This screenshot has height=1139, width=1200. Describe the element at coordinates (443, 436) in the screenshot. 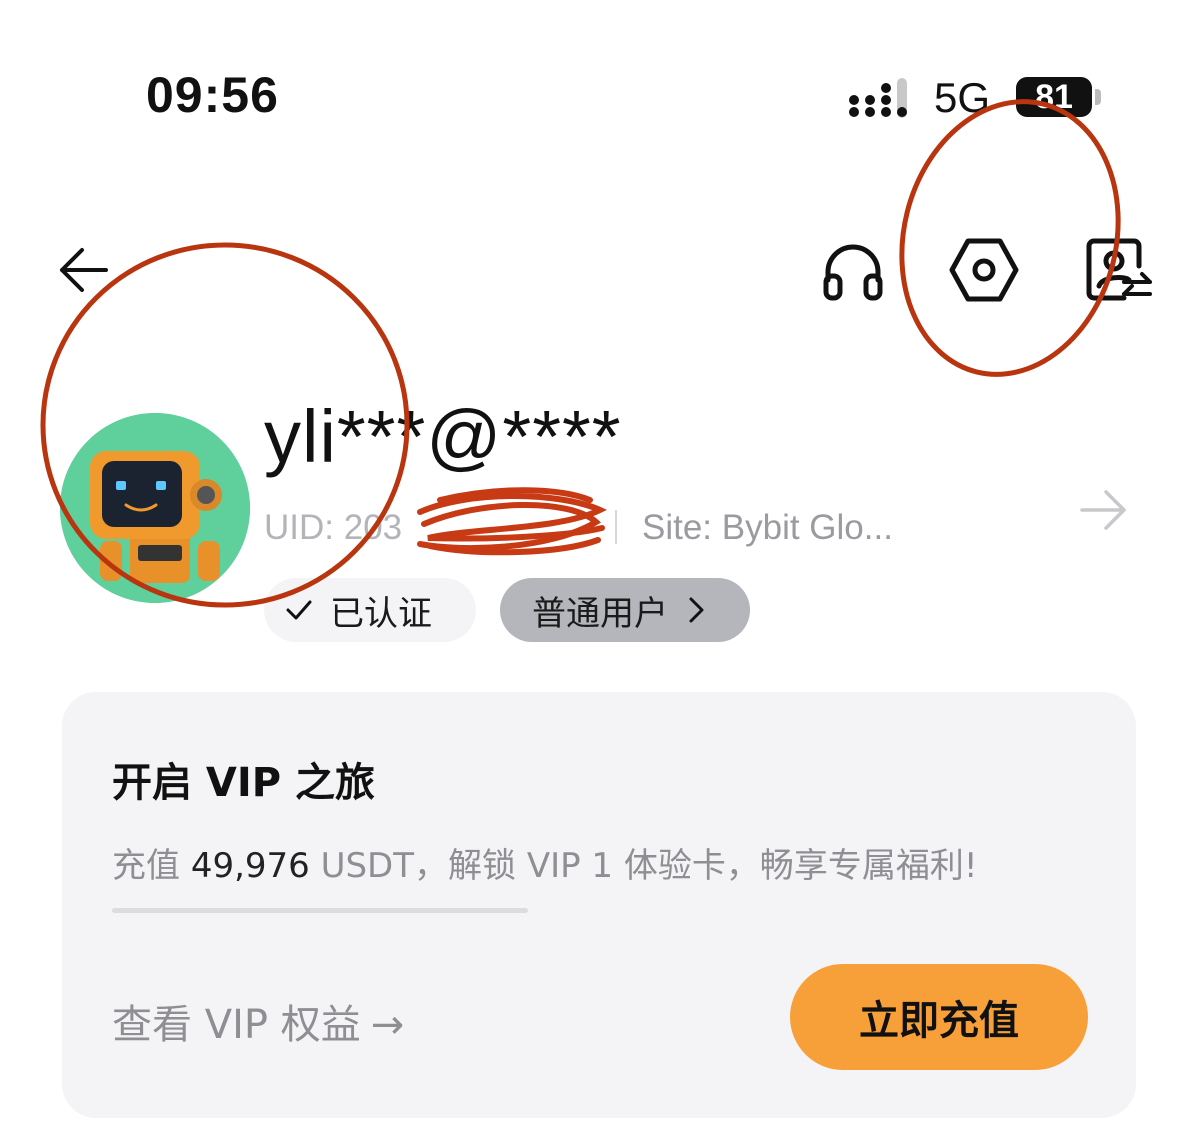

I see `username: yli***@****` at that location.